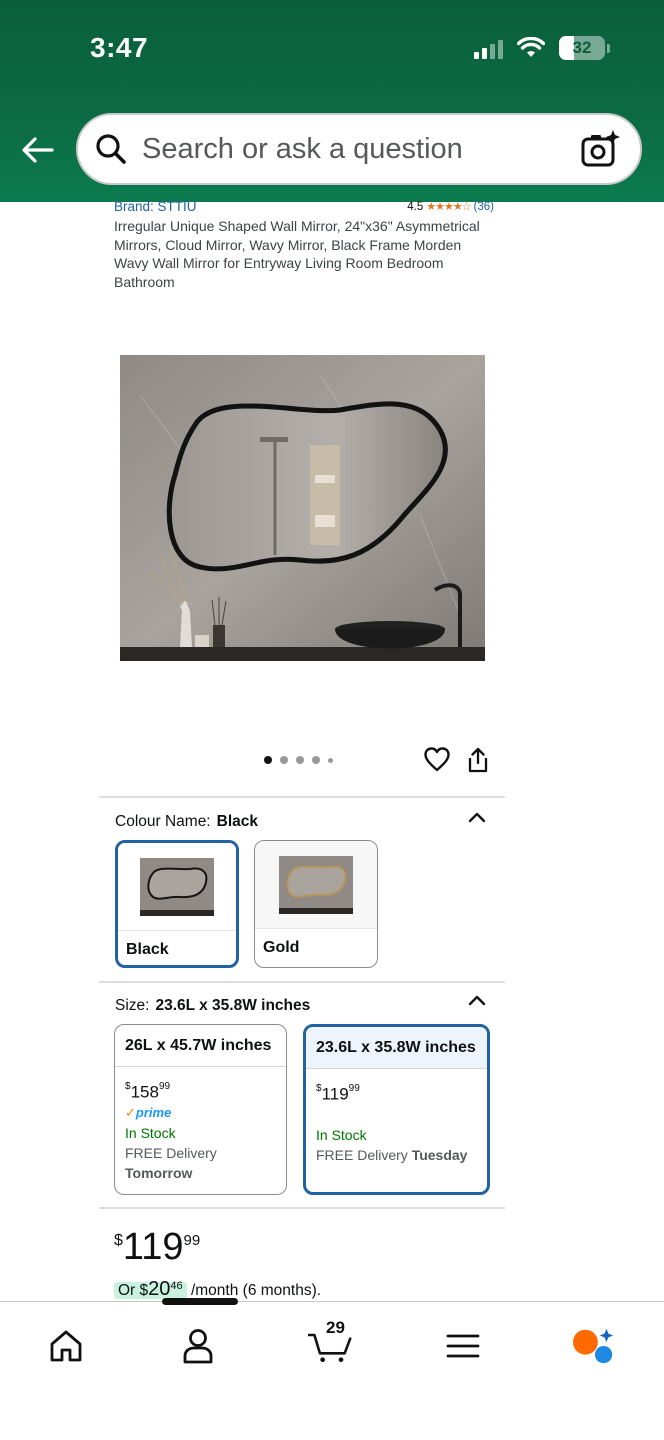 Image resolution: width=664 pixels, height=1440 pixels. Describe the element at coordinates (392, 1154) in the screenshot. I see `delivery-info: FREE Delivery Tuesday` at that location.